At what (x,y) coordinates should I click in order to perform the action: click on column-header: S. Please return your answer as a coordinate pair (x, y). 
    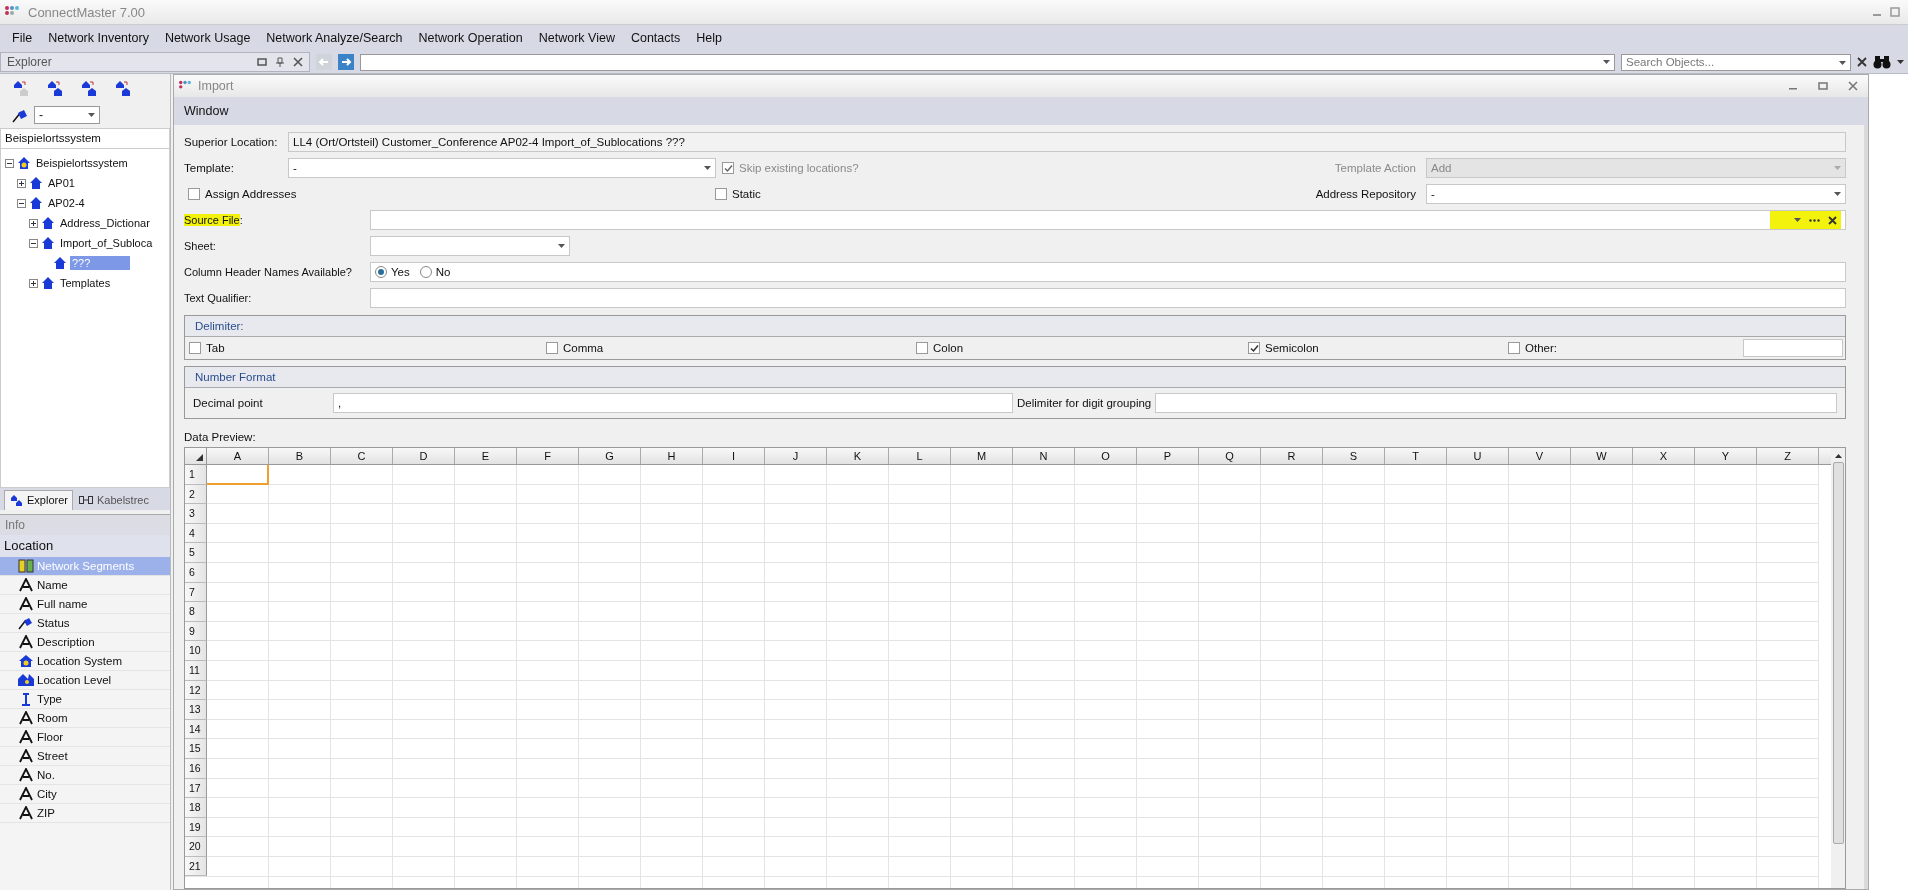
    Looking at the image, I should click on (1354, 456).